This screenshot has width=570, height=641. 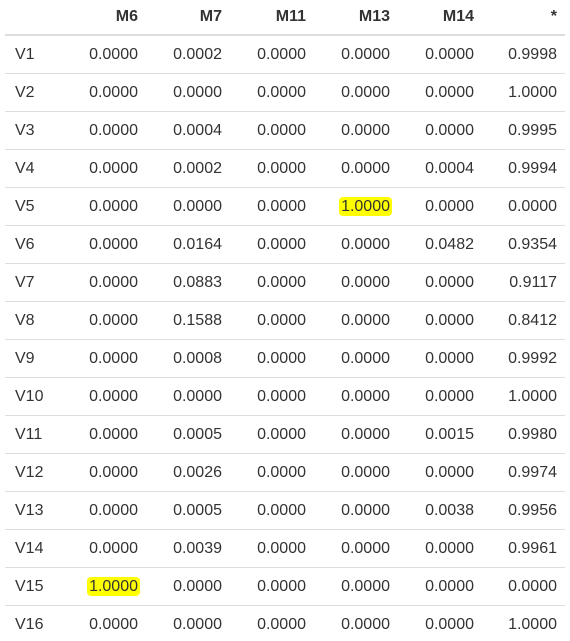 I want to click on header-cell-row-label, so click(x=35, y=18).